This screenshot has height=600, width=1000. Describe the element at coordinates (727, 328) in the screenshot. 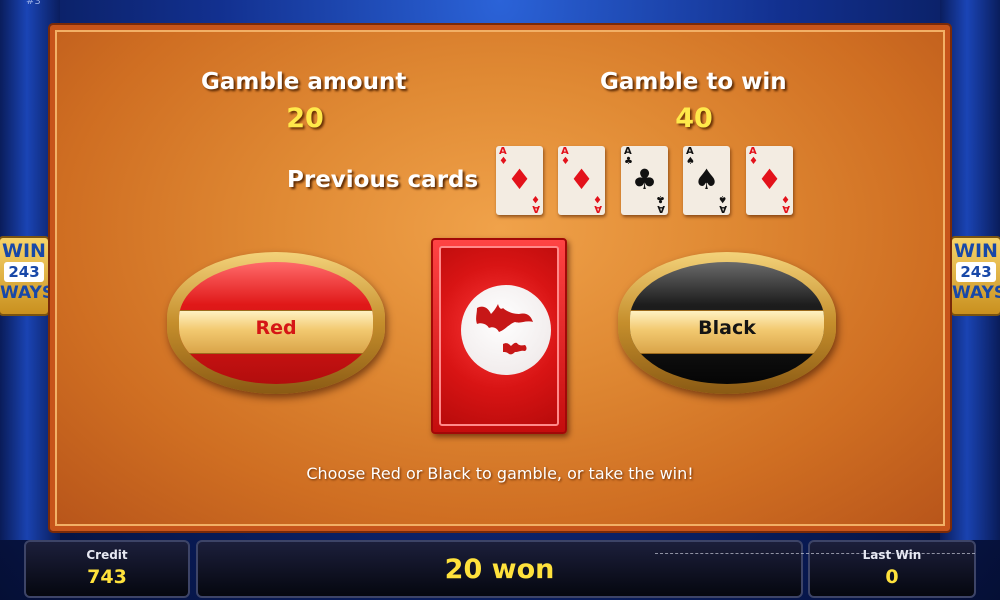

I see `black-button-label: Black` at that location.